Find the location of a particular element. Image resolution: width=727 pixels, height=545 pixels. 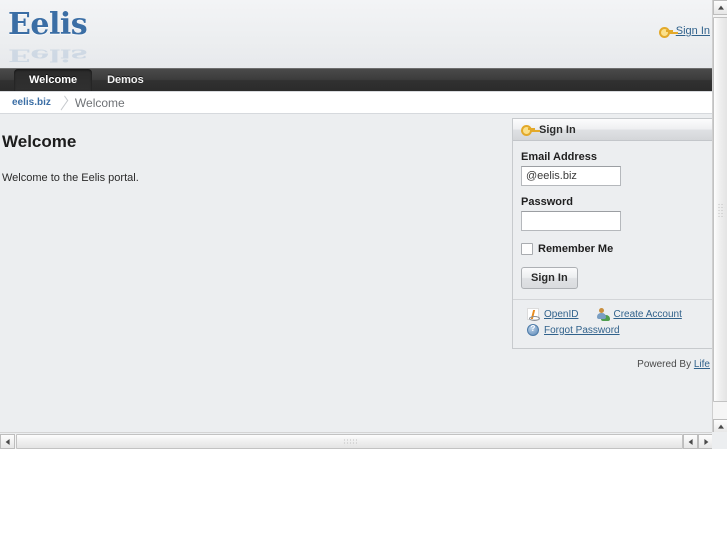

breadcrumb: eelis.biz Welcome is located at coordinates (356, 103).